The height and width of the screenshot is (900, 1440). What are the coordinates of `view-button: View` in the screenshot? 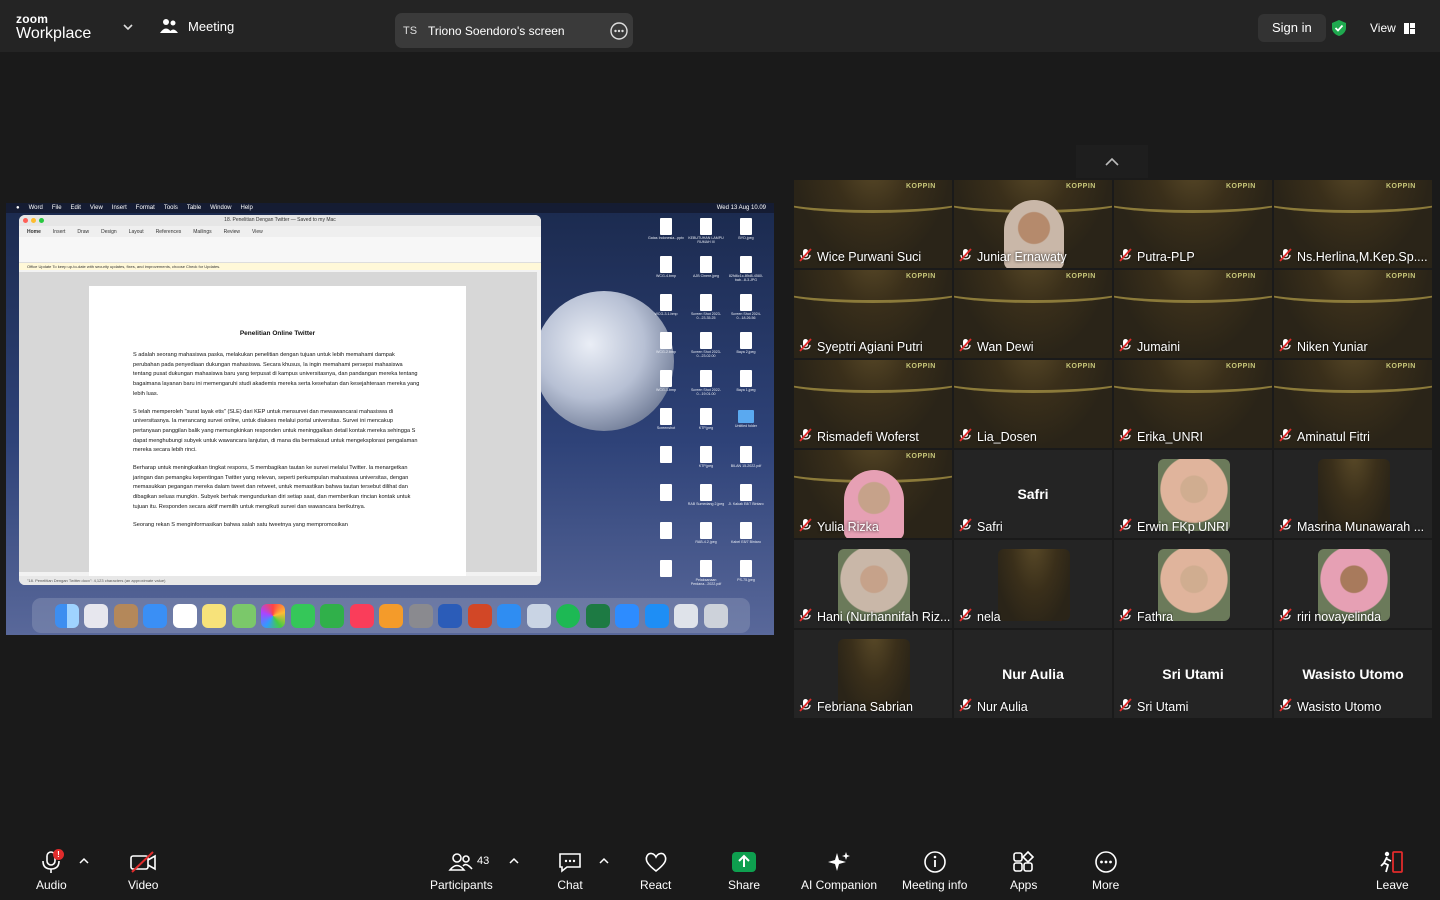 It's located at (1392, 28).